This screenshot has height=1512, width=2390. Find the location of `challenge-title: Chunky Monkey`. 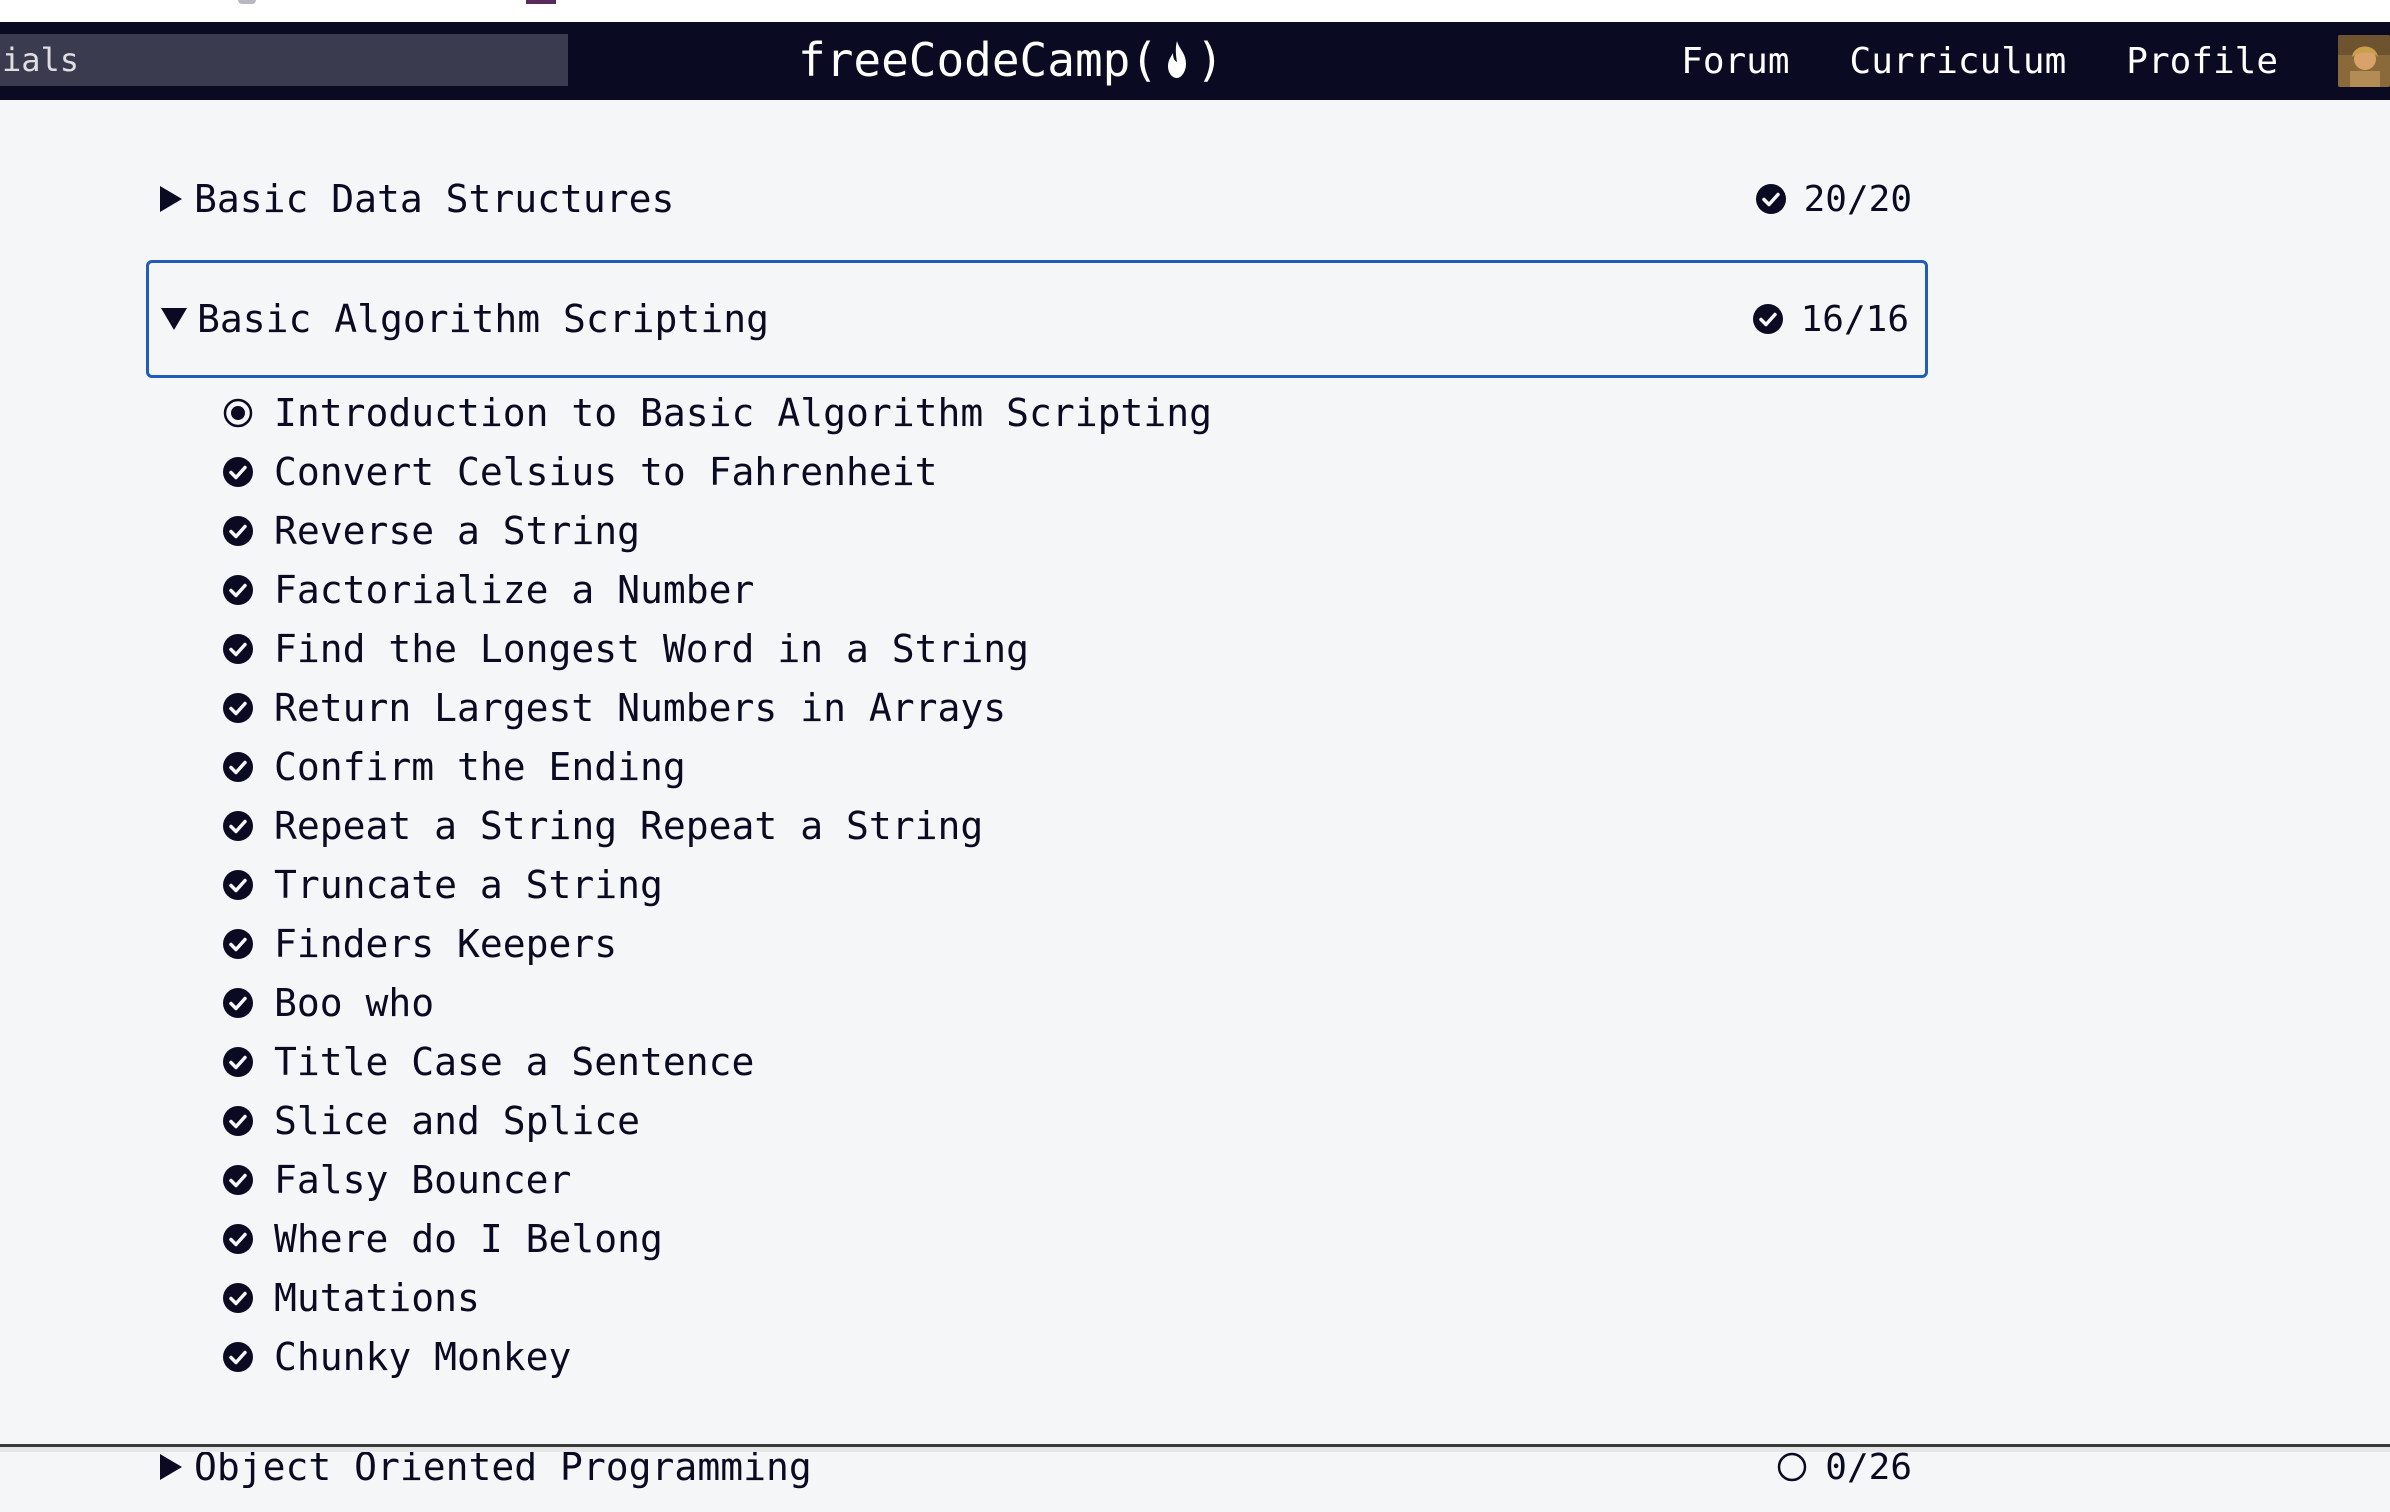

challenge-title: Chunky Monkey is located at coordinates (423, 1356).